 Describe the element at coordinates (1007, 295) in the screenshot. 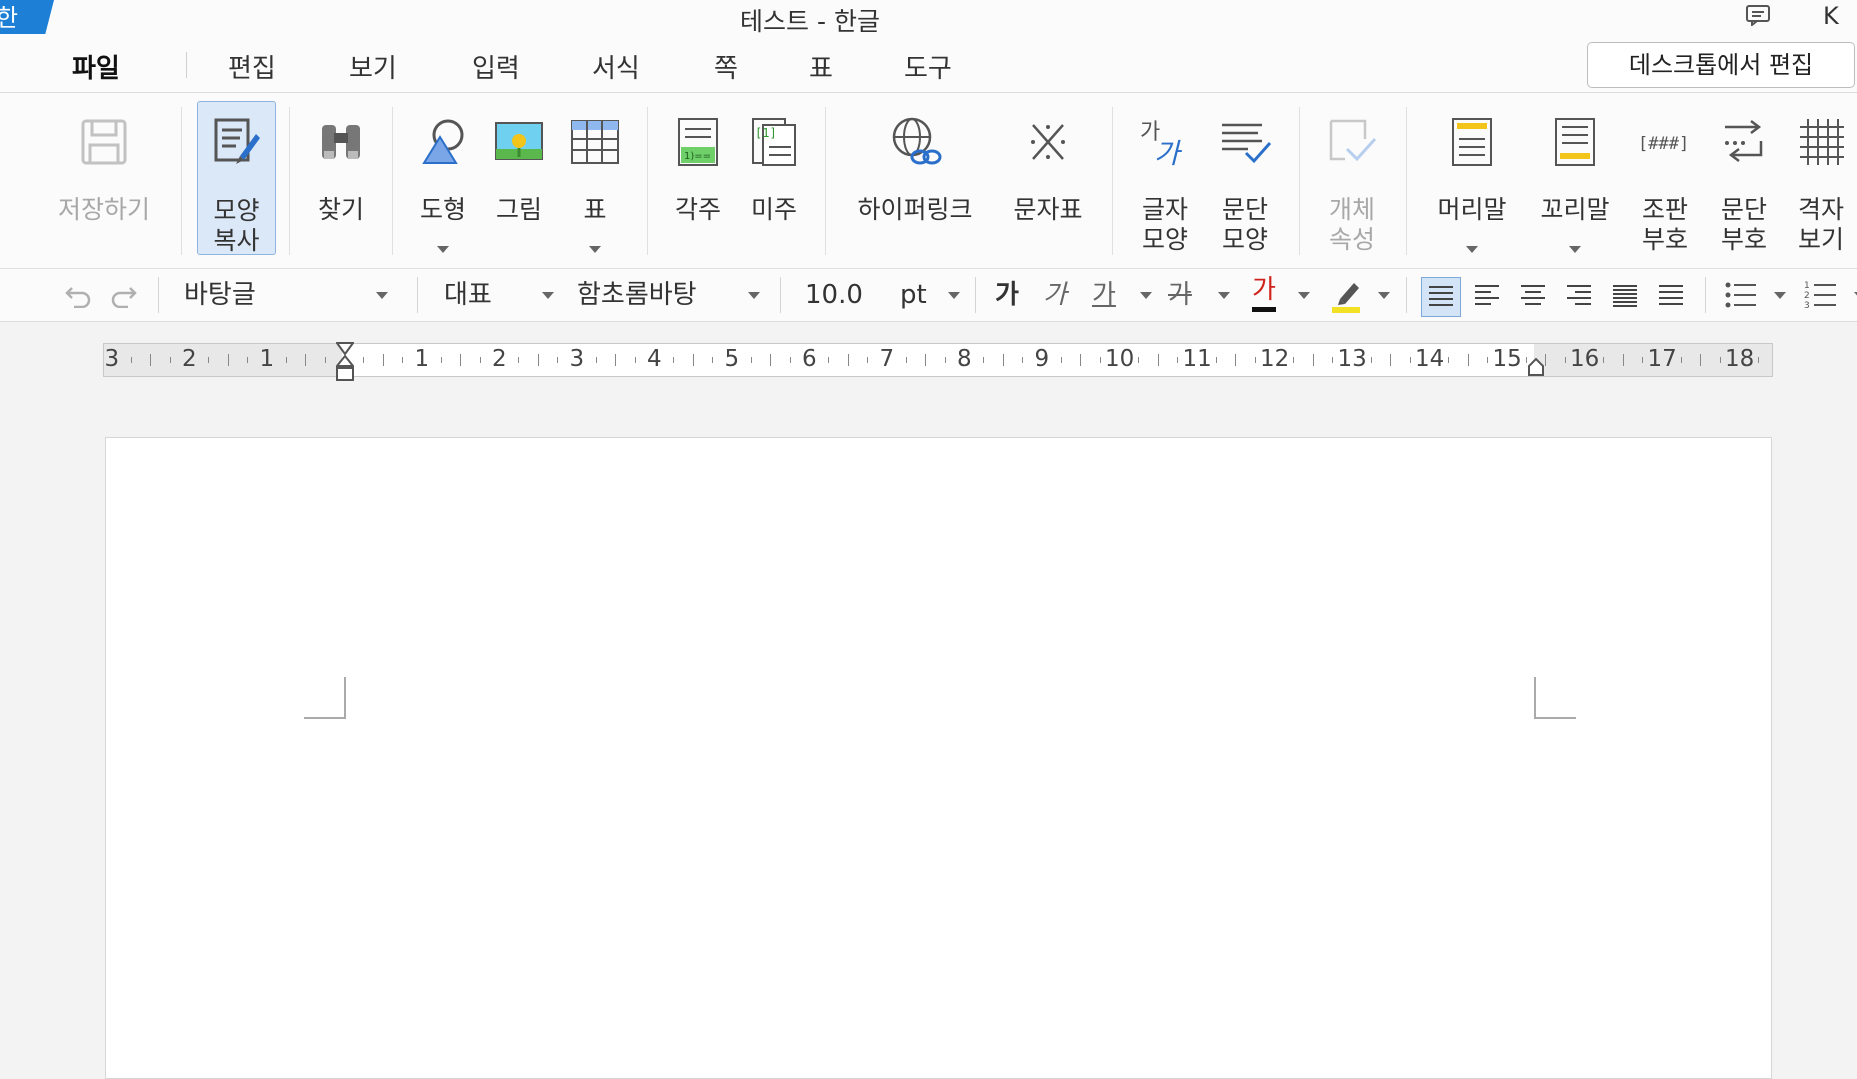

I see `bold-button: 가` at that location.